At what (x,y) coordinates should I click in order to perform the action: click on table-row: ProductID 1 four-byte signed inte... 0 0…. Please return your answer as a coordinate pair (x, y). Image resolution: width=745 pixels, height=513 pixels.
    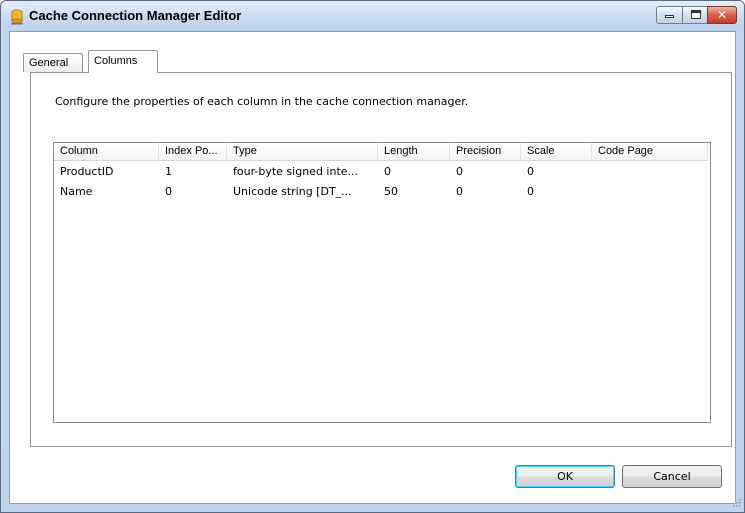
    Looking at the image, I should click on (381, 172).